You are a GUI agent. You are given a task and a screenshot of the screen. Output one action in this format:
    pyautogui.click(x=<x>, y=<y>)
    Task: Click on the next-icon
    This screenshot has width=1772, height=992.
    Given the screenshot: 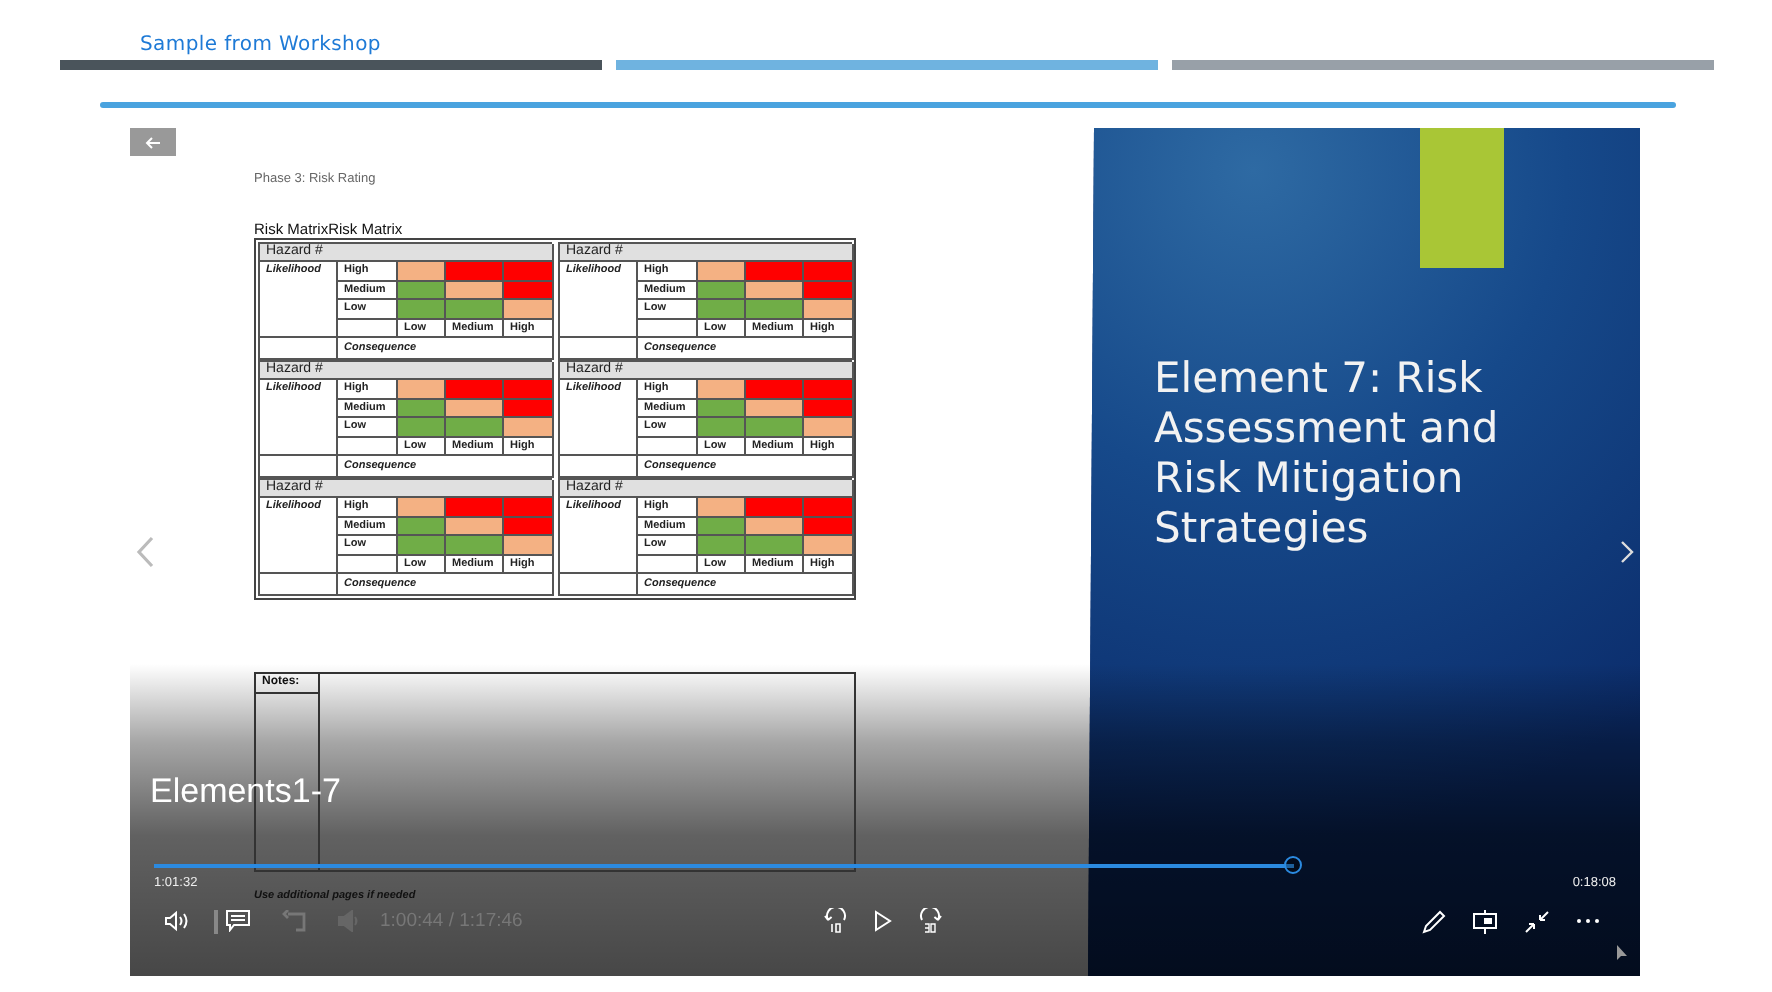 What is the action you would take?
    pyautogui.click(x=1627, y=552)
    